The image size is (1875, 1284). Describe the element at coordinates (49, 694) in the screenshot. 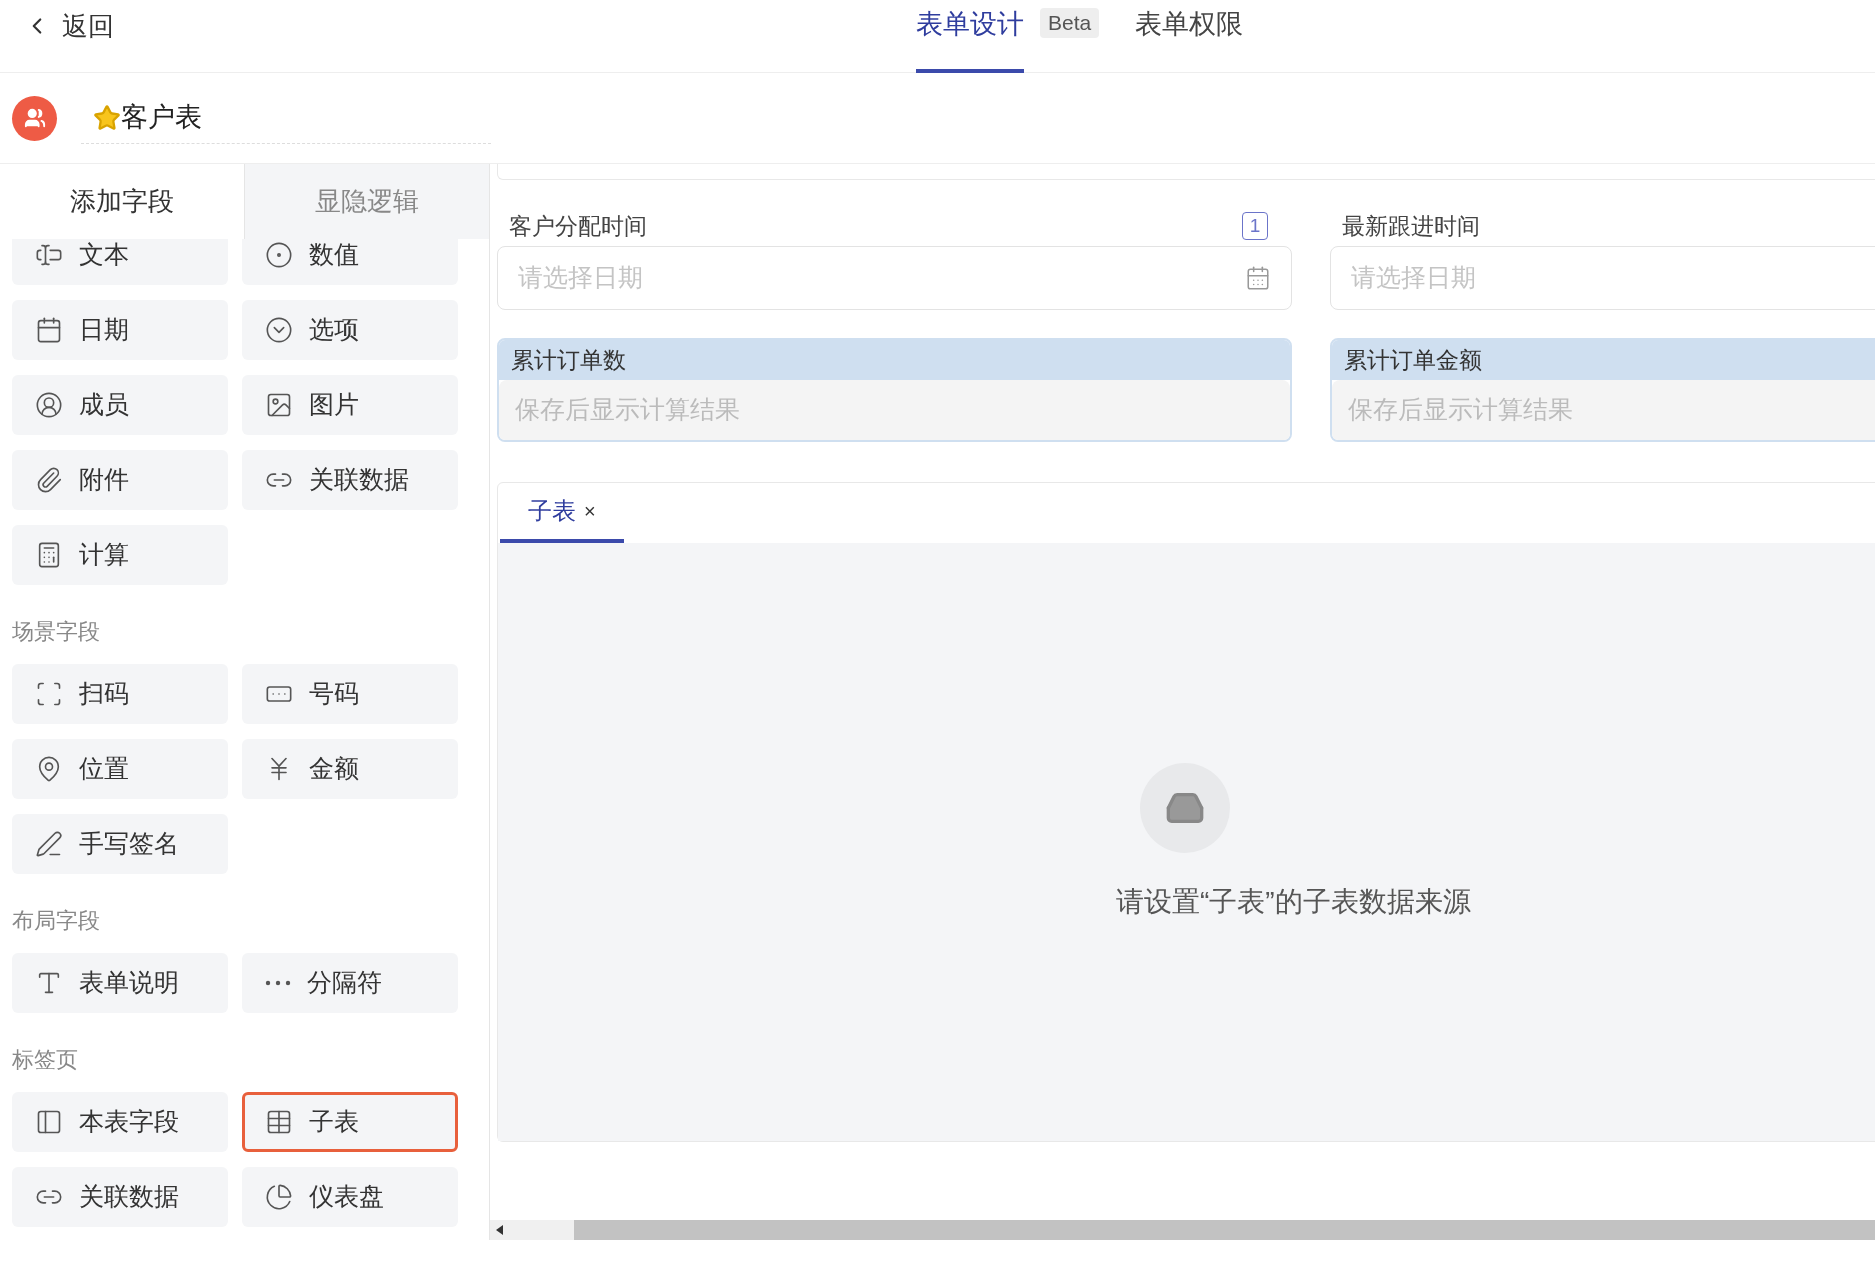

I see `scan-icon` at that location.